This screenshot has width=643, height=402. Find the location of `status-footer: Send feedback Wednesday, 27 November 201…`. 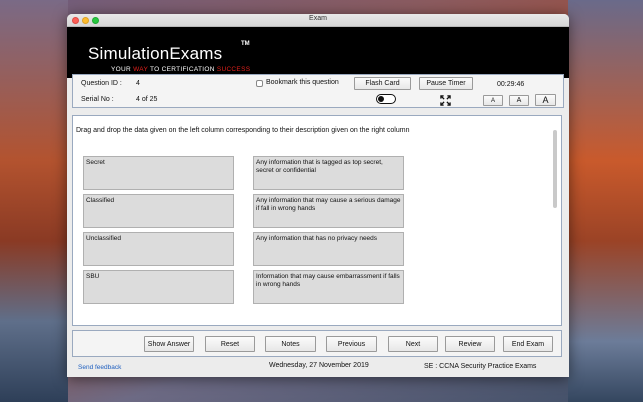

status-footer: Send feedback Wednesday, 27 November 201… is located at coordinates (318, 368).